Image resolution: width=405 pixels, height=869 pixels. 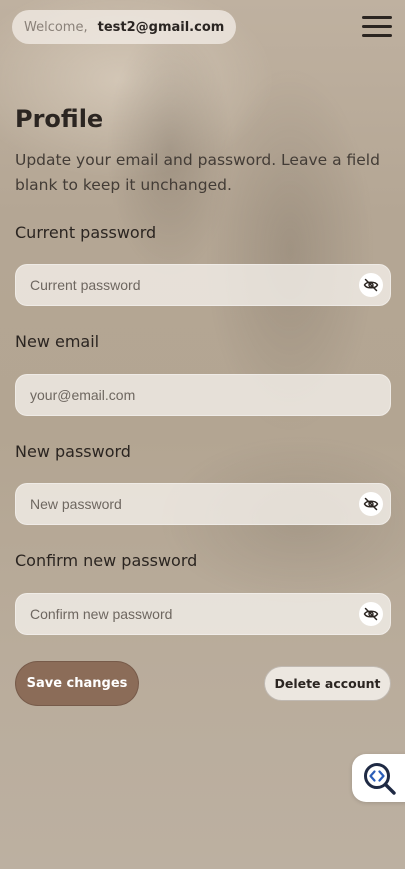 What do you see at coordinates (59, 119) in the screenshot?
I see `page-title: Profile` at bounding box center [59, 119].